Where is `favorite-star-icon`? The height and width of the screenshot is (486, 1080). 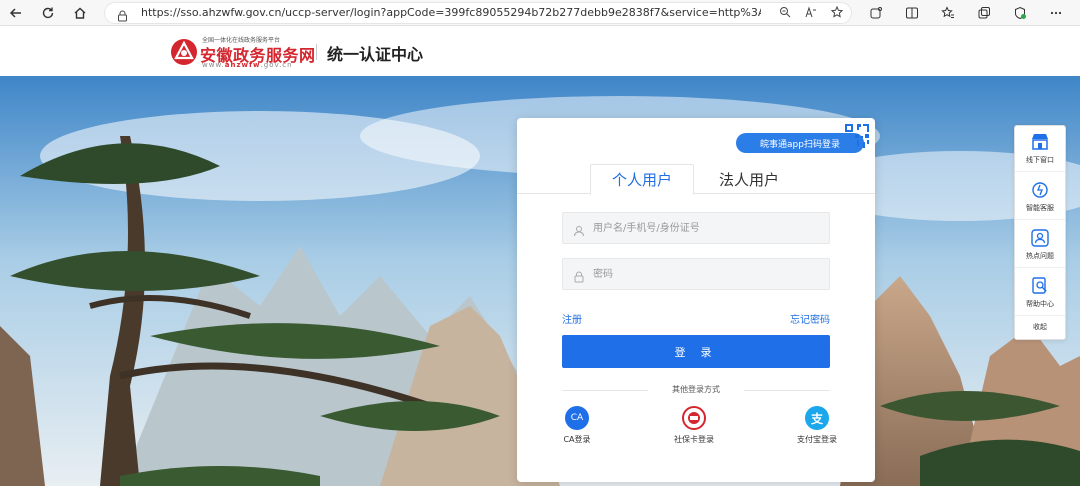
favorite-star-icon is located at coordinates (837, 13).